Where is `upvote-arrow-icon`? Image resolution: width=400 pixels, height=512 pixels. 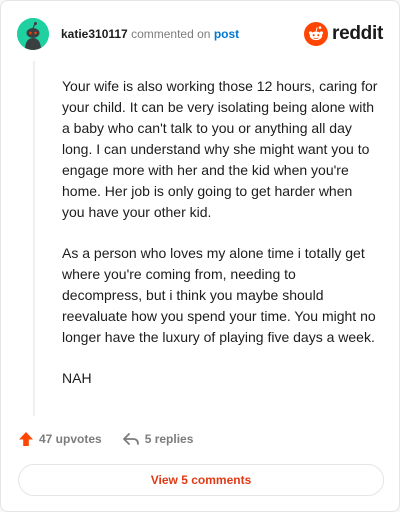
upvote-arrow-icon is located at coordinates (26, 439).